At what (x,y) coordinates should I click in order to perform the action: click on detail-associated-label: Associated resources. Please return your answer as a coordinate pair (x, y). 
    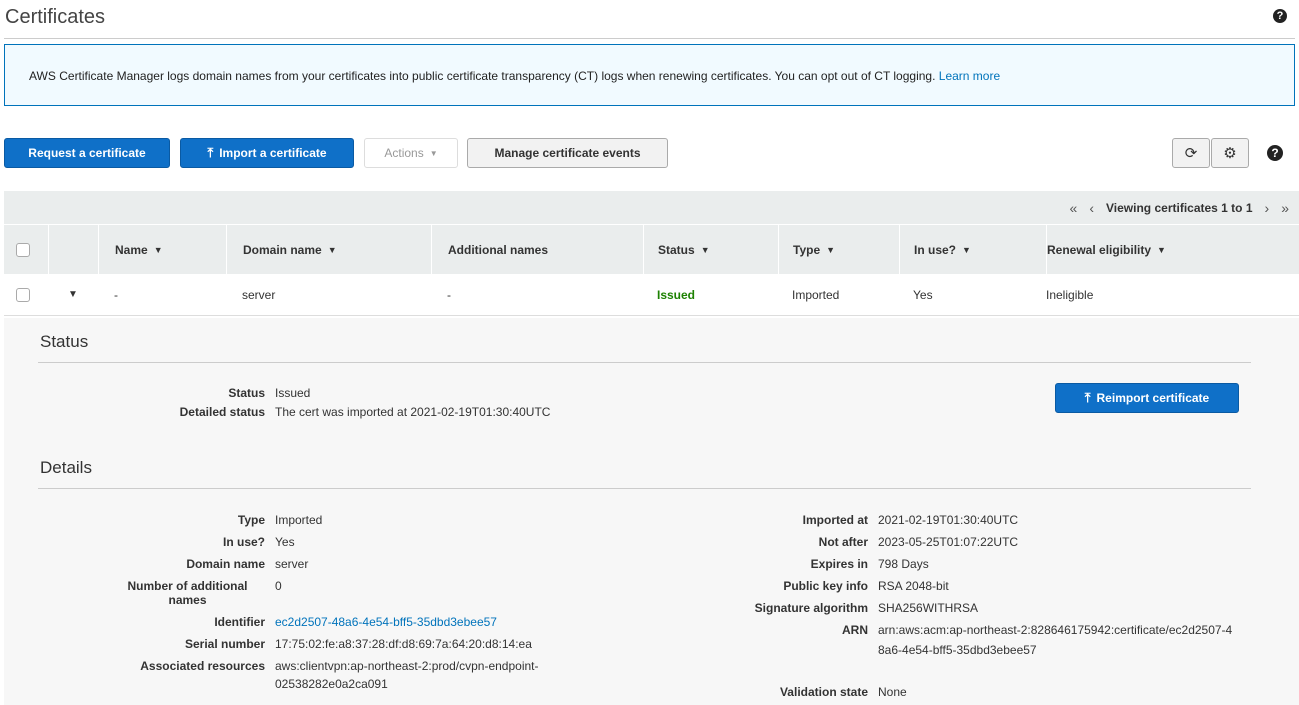
    Looking at the image, I should click on (202, 666).